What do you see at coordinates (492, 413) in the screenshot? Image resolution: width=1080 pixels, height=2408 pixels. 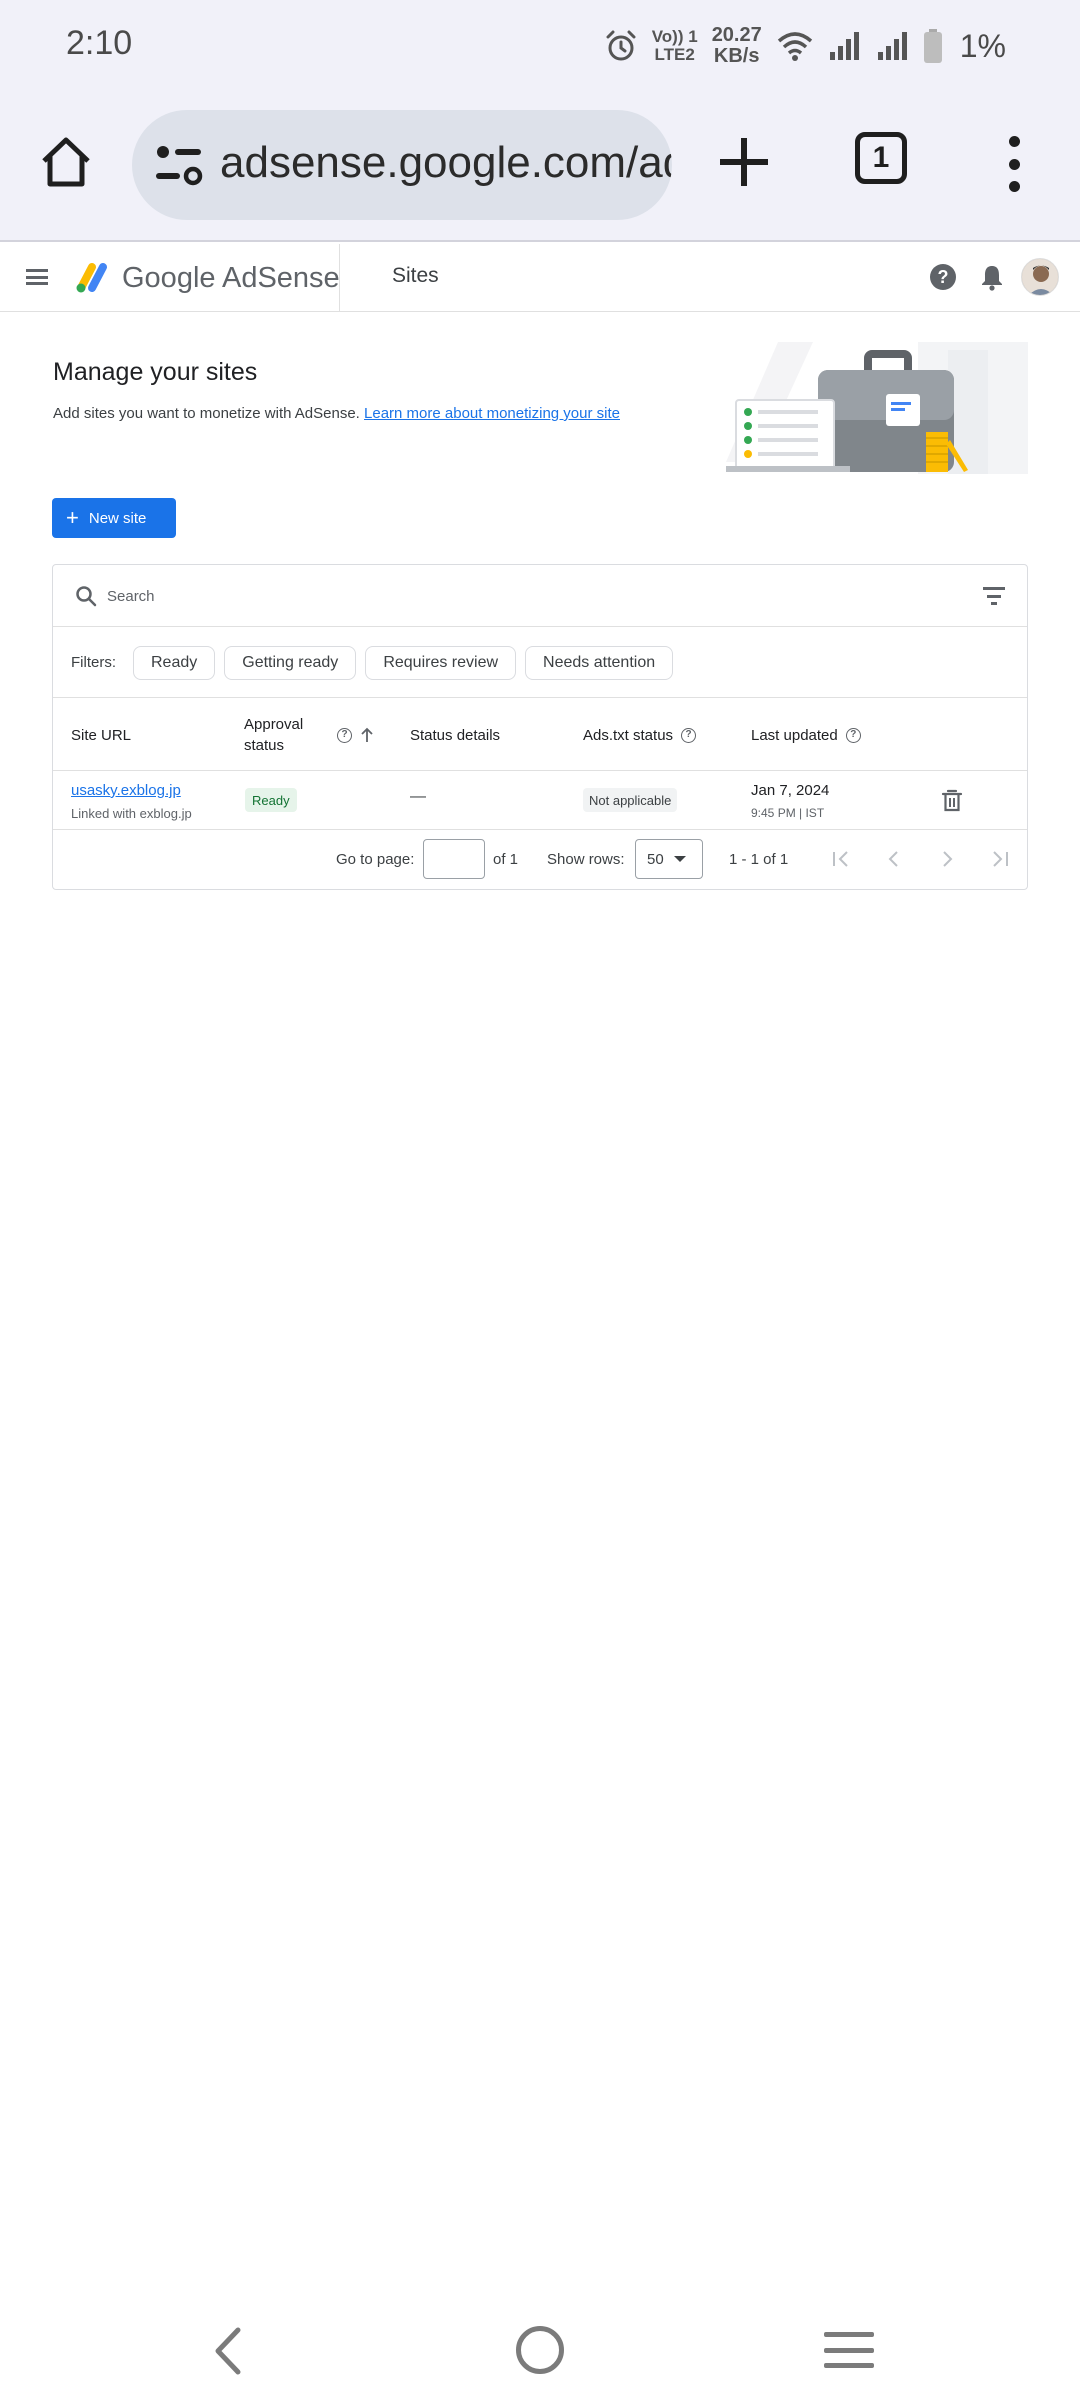 I see `learn-more-link: Learn more about monetizing your site` at bounding box center [492, 413].